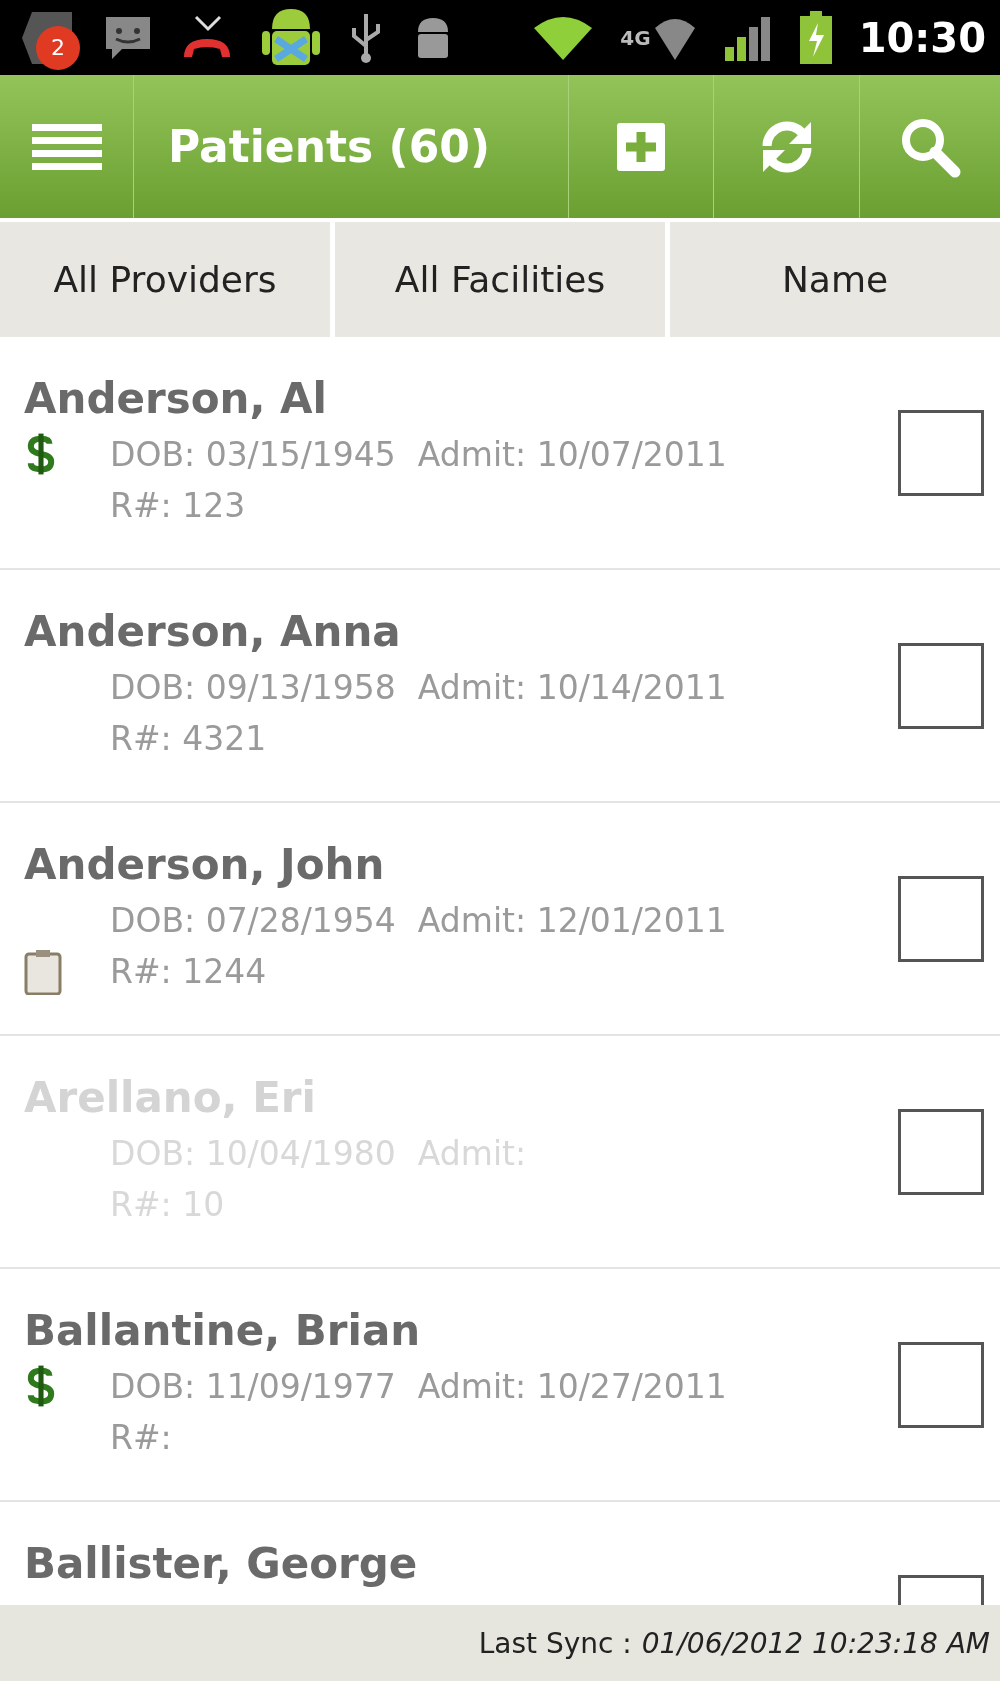 The image size is (1000, 1681). I want to click on screen-title: Patients (60), so click(329, 146).